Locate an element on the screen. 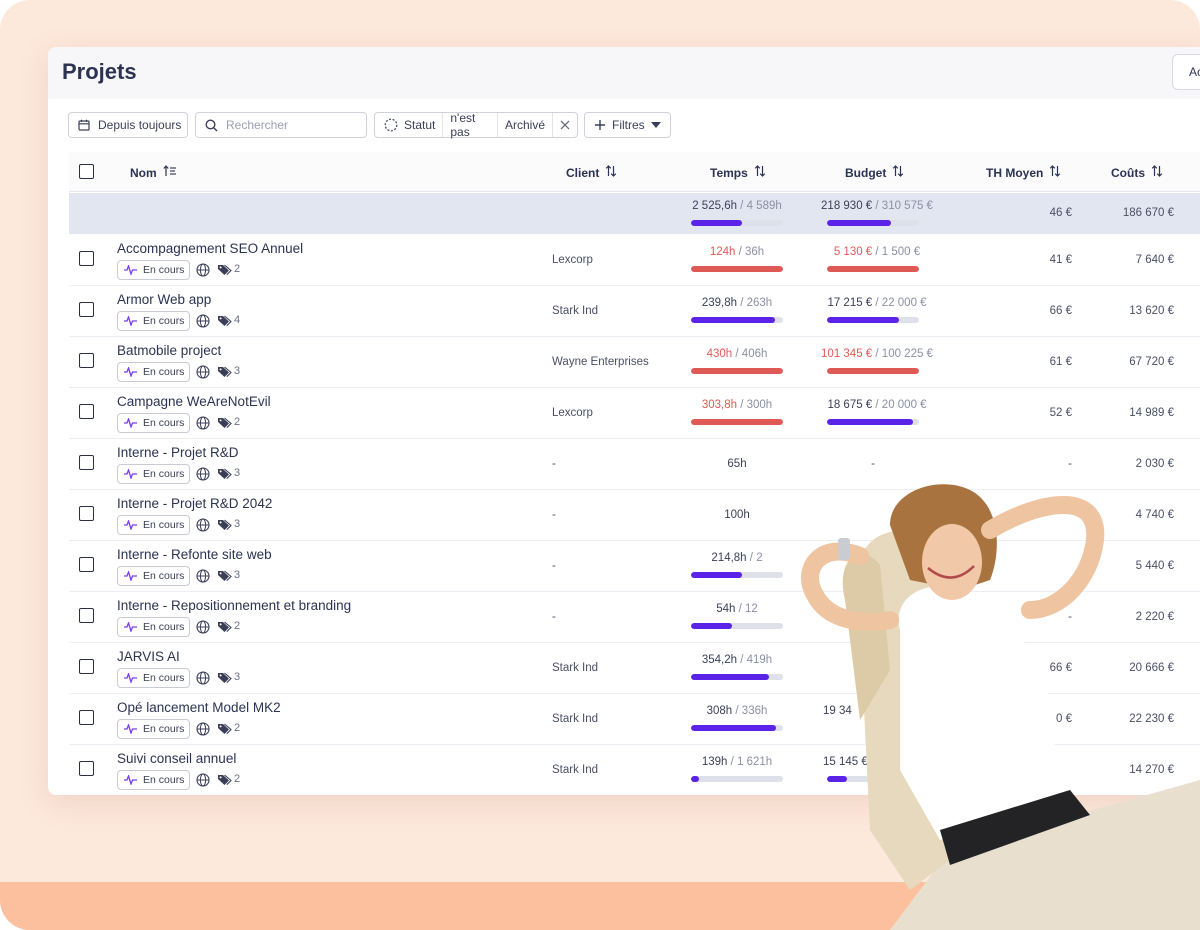 This screenshot has width=1200, height=930. date-filter-button: Depuis toujours is located at coordinates (128, 125).